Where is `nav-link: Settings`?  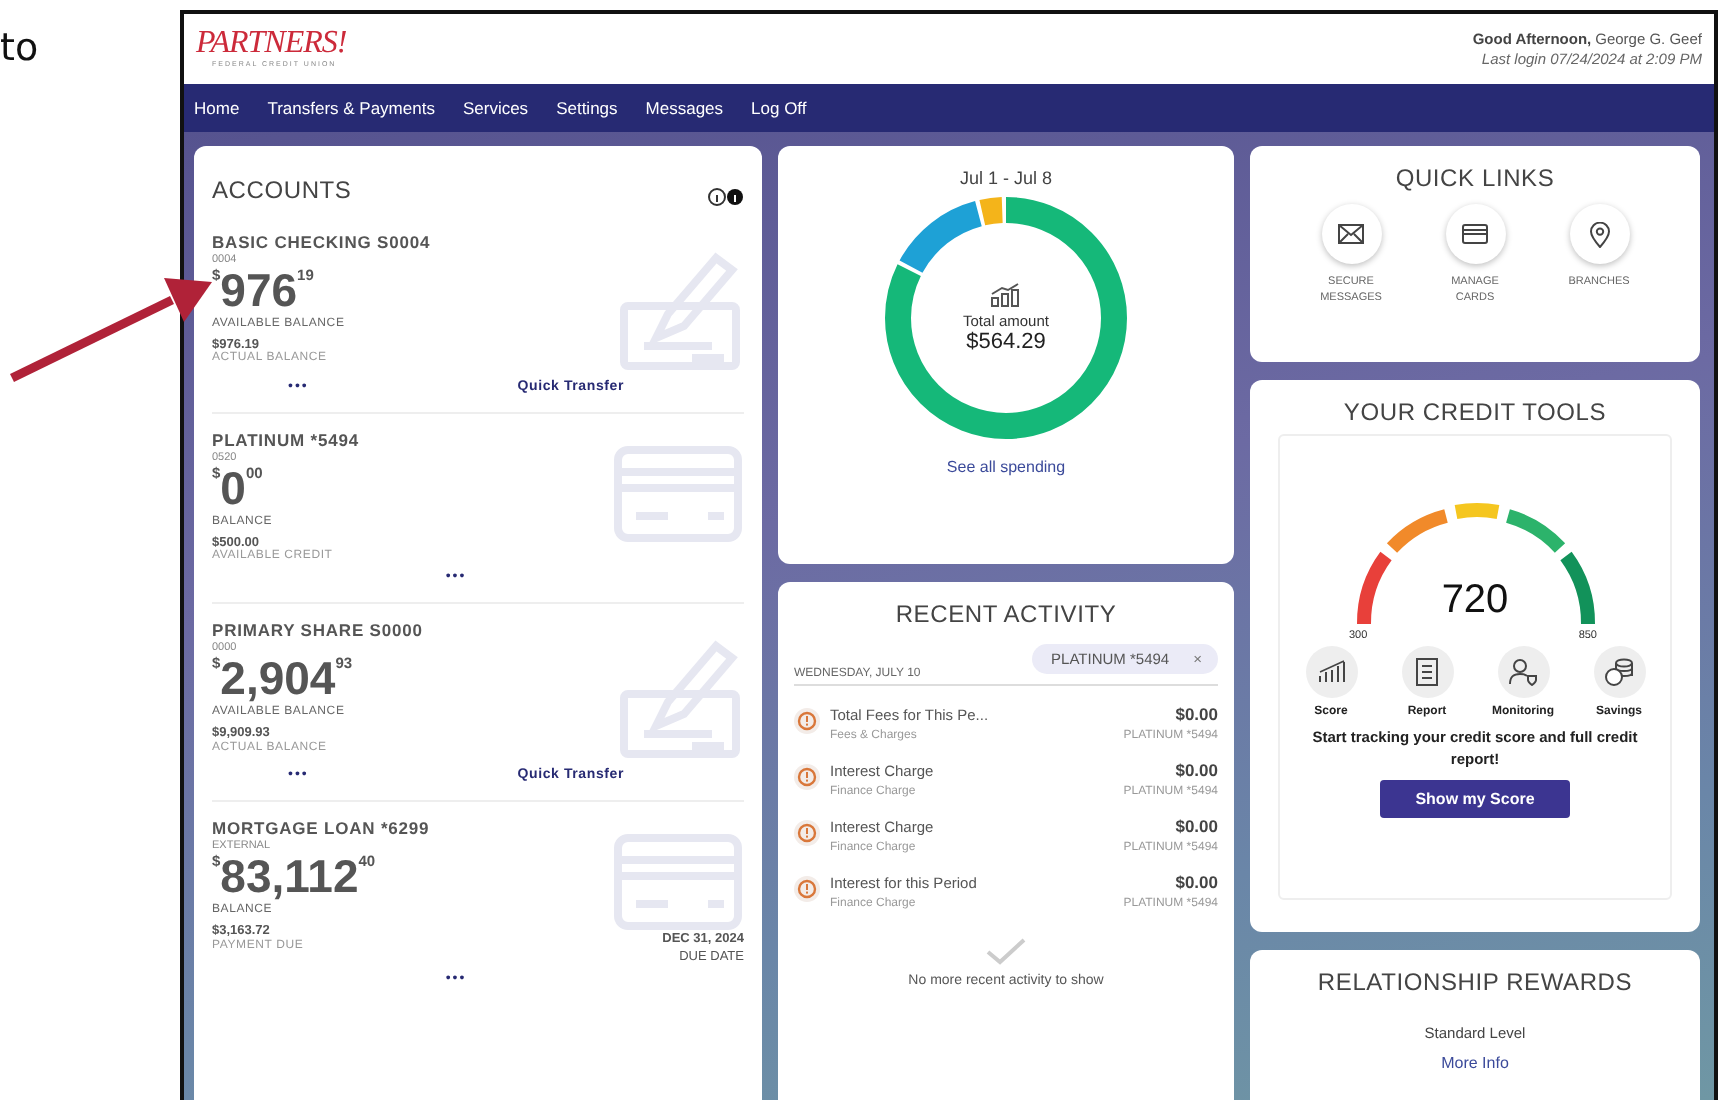
nav-link: Settings is located at coordinates (587, 108).